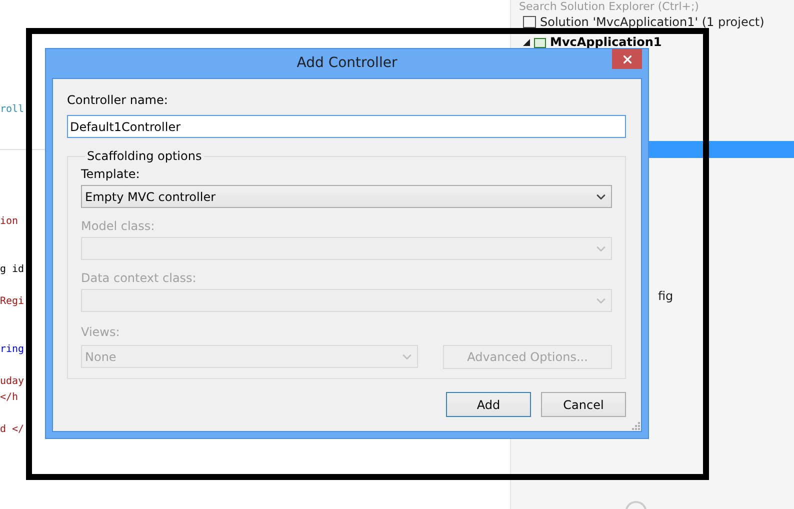  What do you see at coordinates (100, 357) in the screenshot?
I see `dropdown-value: None` at bounding box center [100, 357].